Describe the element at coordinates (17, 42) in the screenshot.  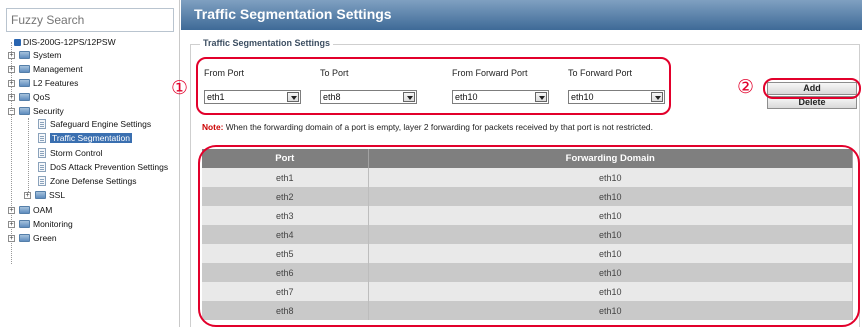
I see `device-icon` at that location.